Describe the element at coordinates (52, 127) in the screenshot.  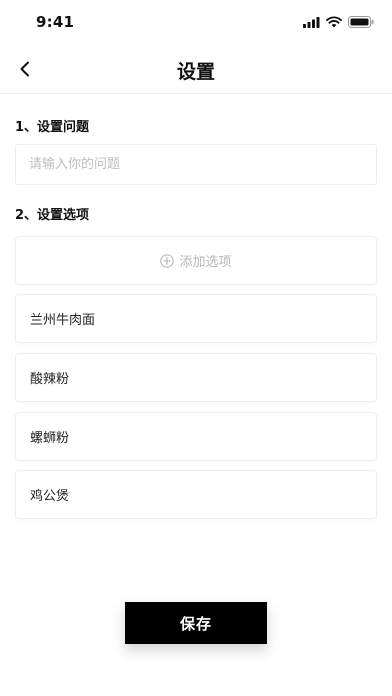
I see `question-section-label: 1、设置问题` at that location.